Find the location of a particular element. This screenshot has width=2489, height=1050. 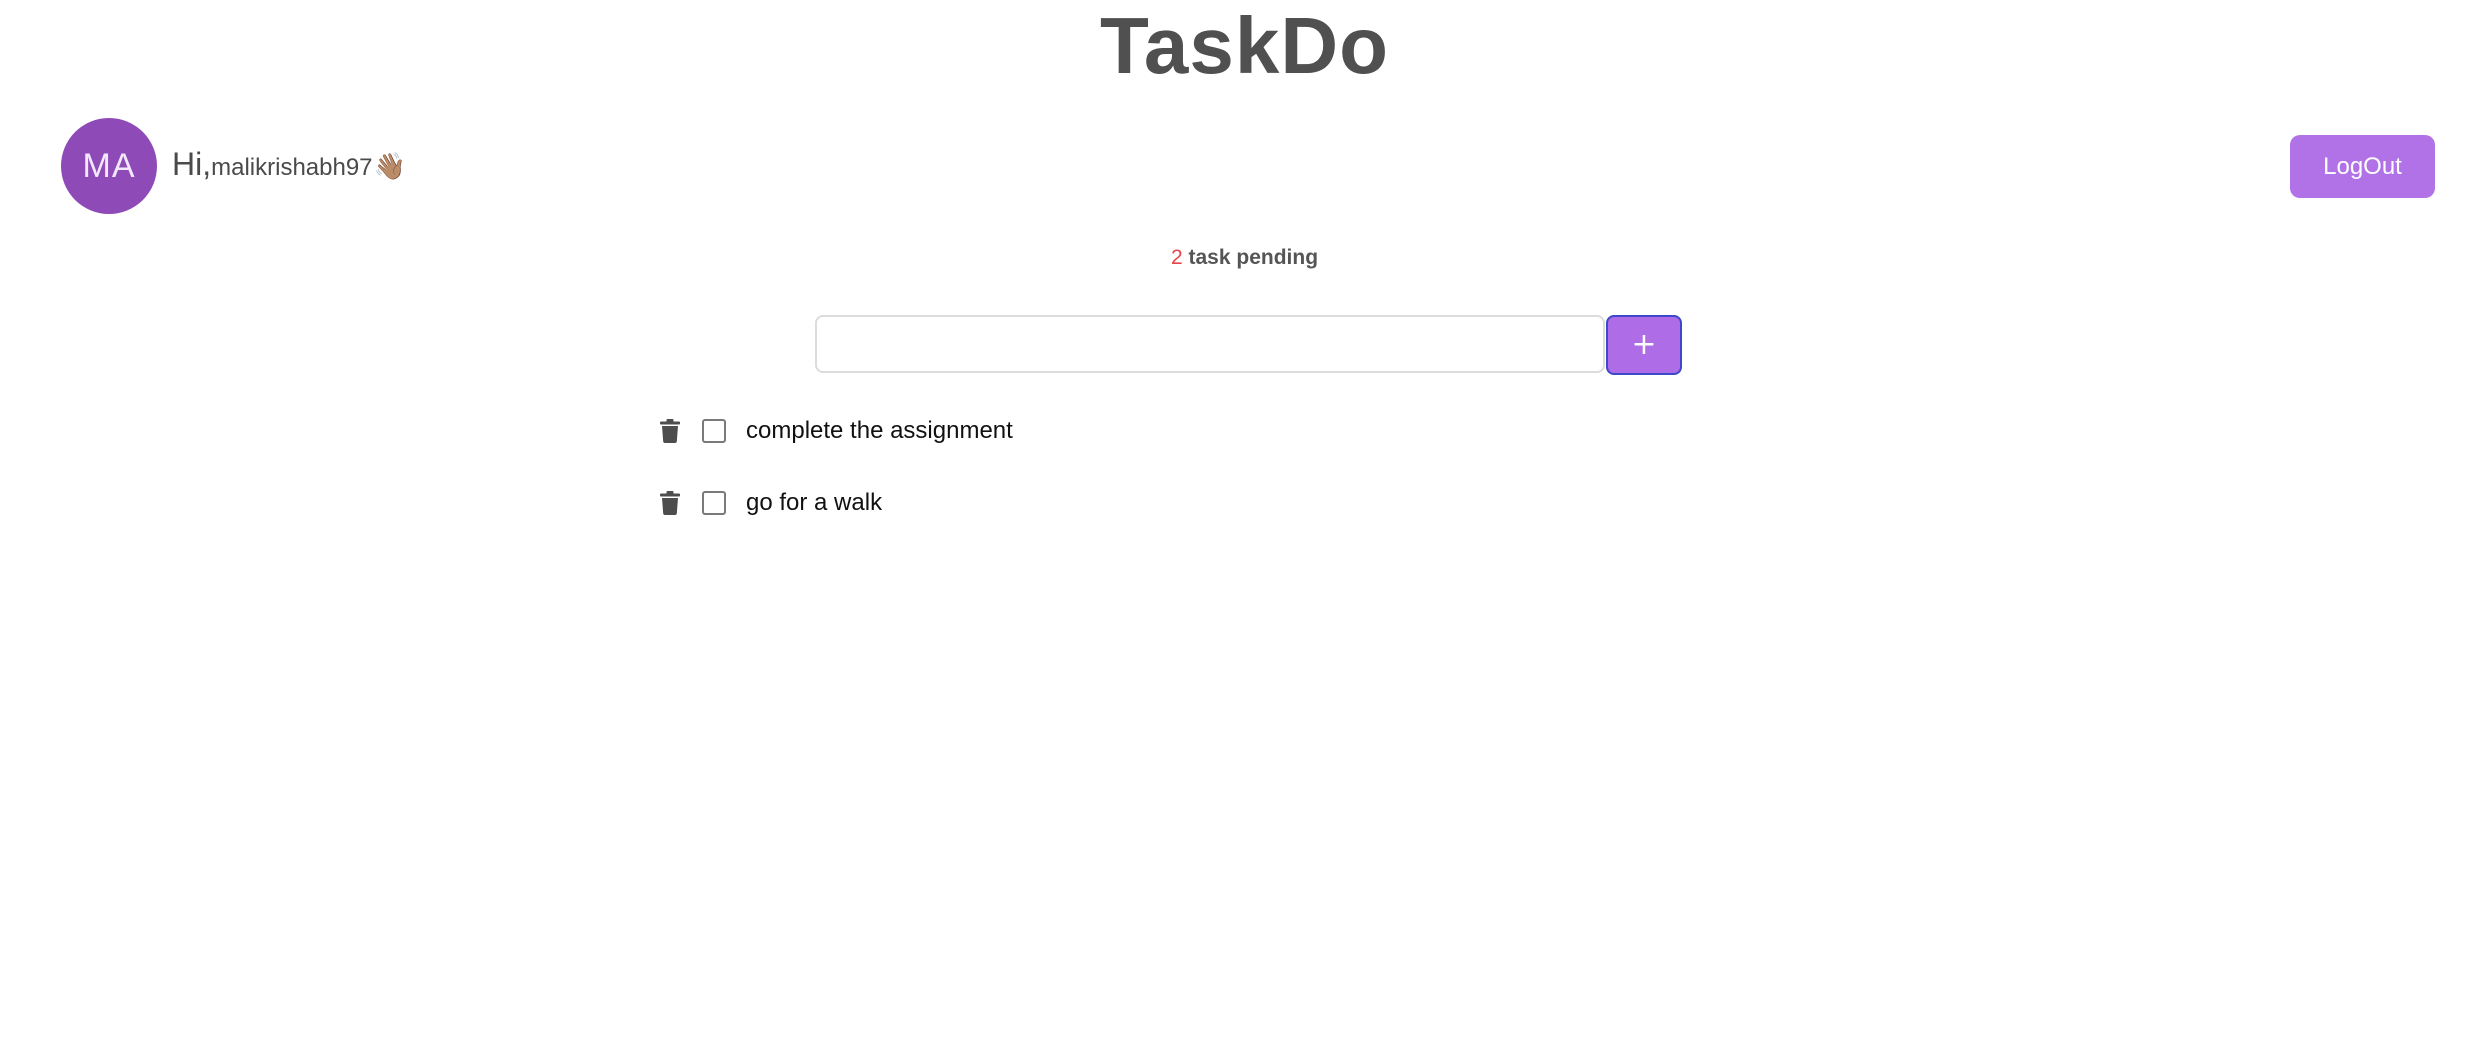

task-list: complete the assignment go for a walk is located at coordinates (836, 484).